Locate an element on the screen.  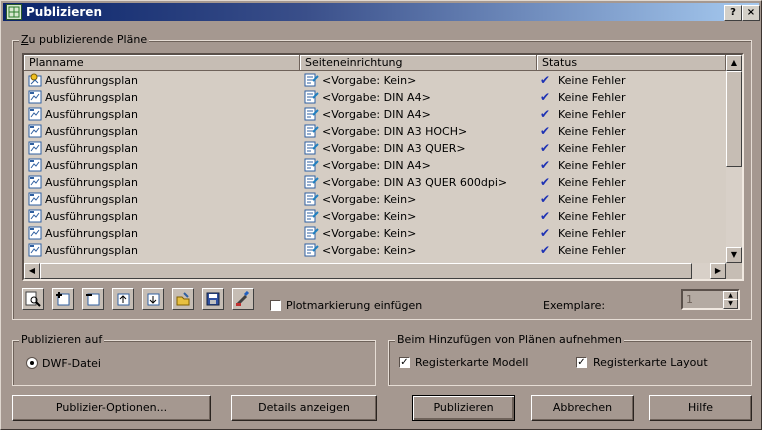
cancel-button: Abbrechen is located at coordinates (582, 408).